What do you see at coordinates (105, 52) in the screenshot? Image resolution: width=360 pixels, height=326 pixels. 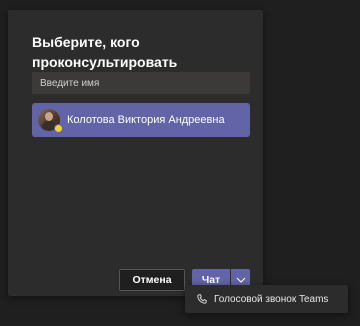 I see `dialog-title: Выберите, кого проконсультировать` at bounding box center [105, 52].